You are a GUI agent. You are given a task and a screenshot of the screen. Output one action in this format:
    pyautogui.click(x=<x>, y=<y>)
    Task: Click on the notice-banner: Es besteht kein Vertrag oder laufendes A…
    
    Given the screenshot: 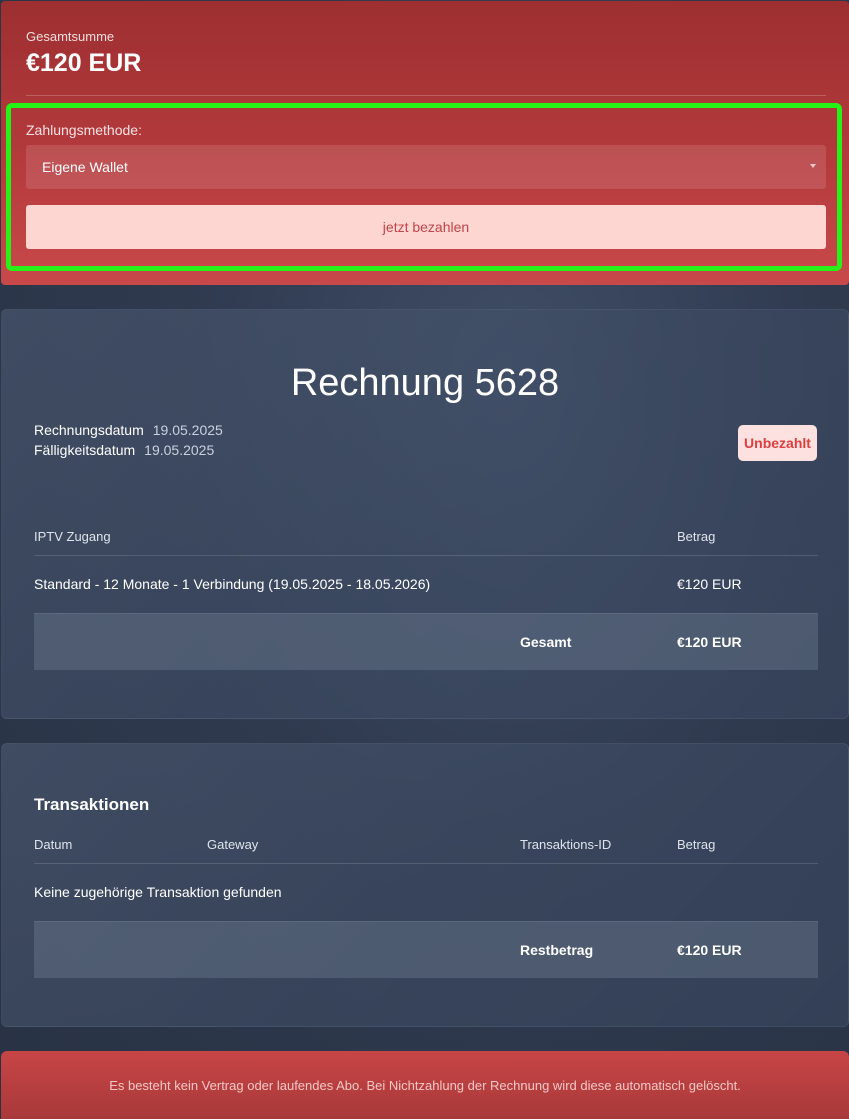 What is the action you would take?
    pyautogui.click(x=425, y=1085)
    